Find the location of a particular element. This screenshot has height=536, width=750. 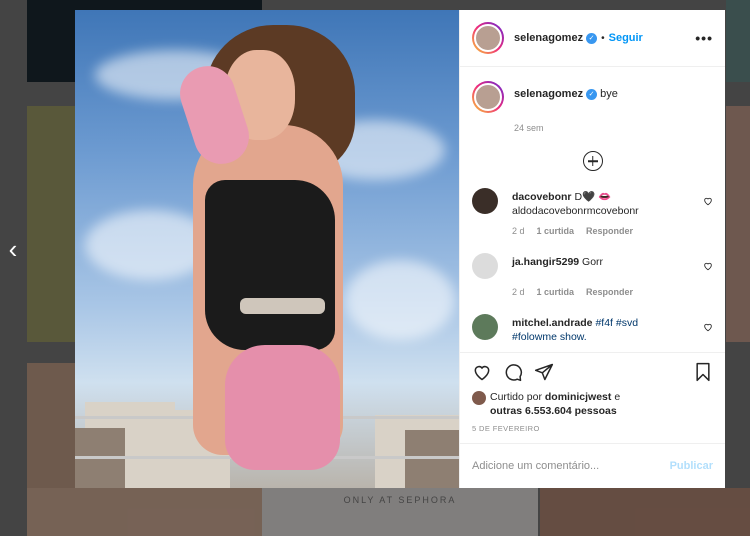

liked-by-user: dominicjwest is located at coordinates (578, 397).